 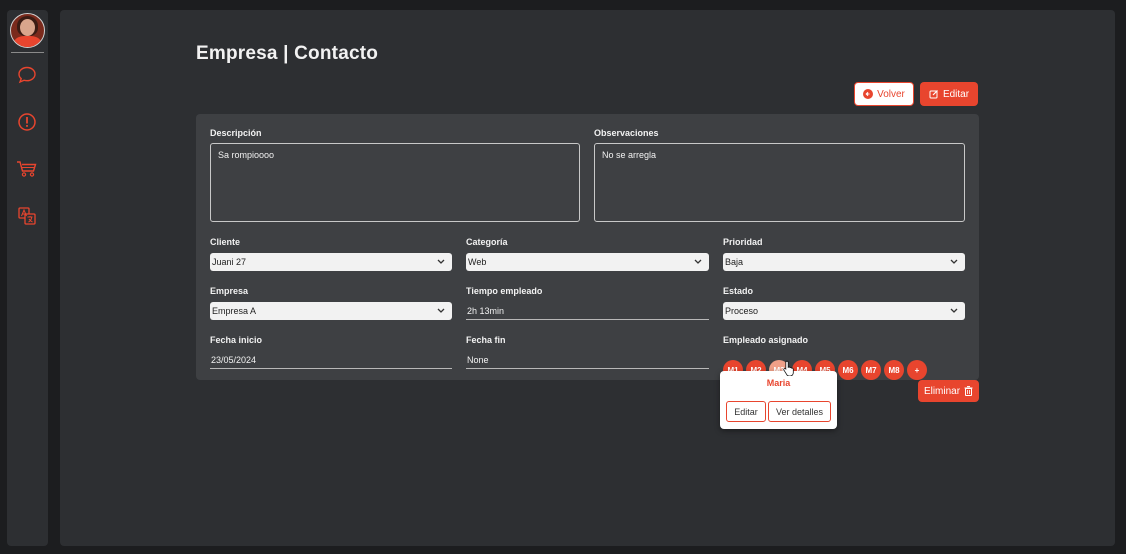 I want to click on tiempo-label: Tiempo empleado, so click(x=504, y=291).